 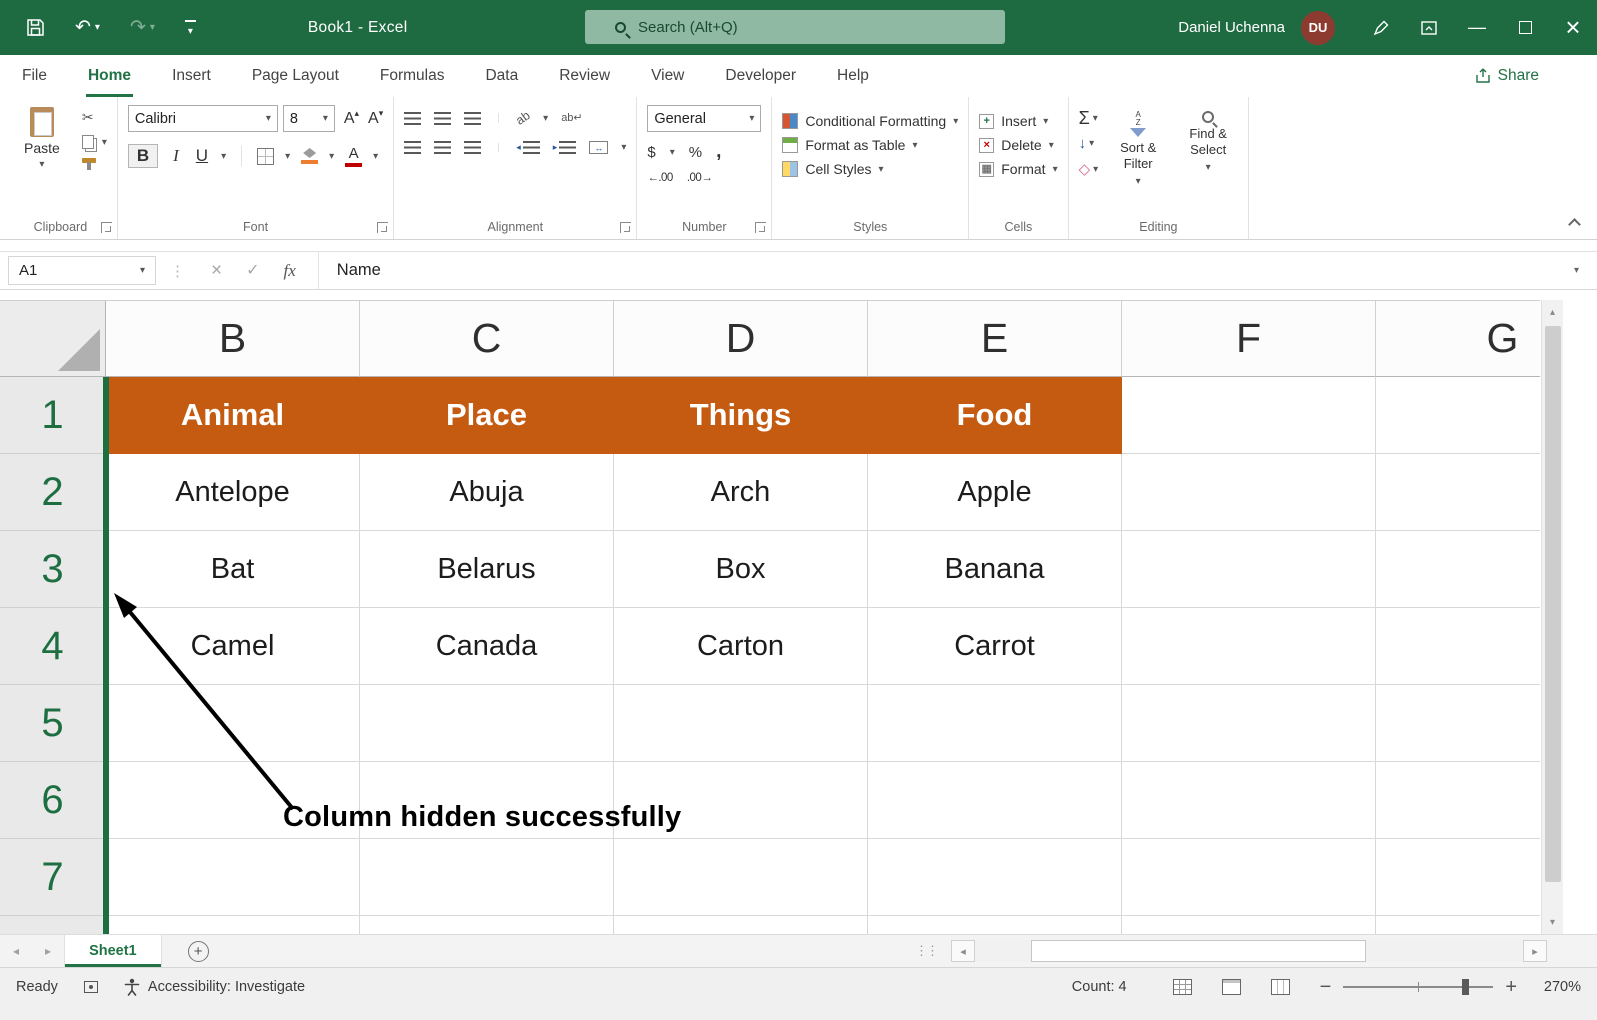 What do you see at coordinates (571, 118) in the screenshot?
I see `wrap-text-button: ab↵` at bounding box center [571, 118].